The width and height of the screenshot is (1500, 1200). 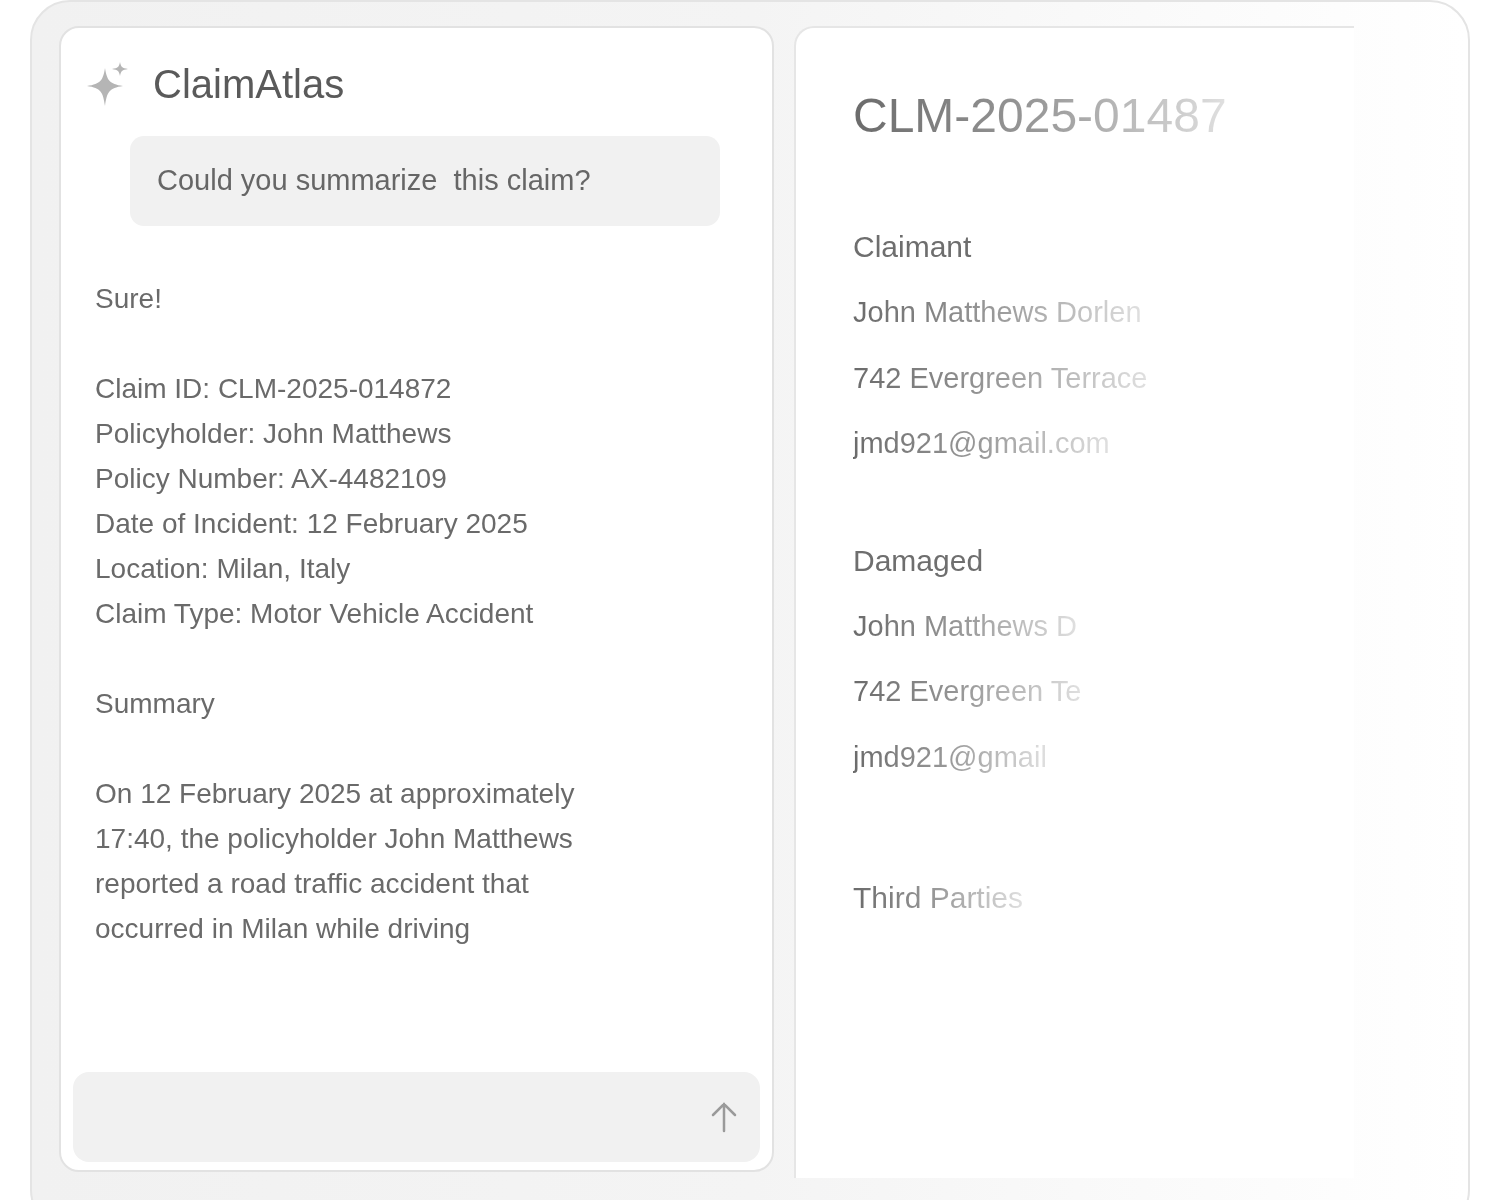 What do you see at coordinates (129, 299) in the screenshot?
I see `reply-text: Sure!` at bounding box center [129, 299].